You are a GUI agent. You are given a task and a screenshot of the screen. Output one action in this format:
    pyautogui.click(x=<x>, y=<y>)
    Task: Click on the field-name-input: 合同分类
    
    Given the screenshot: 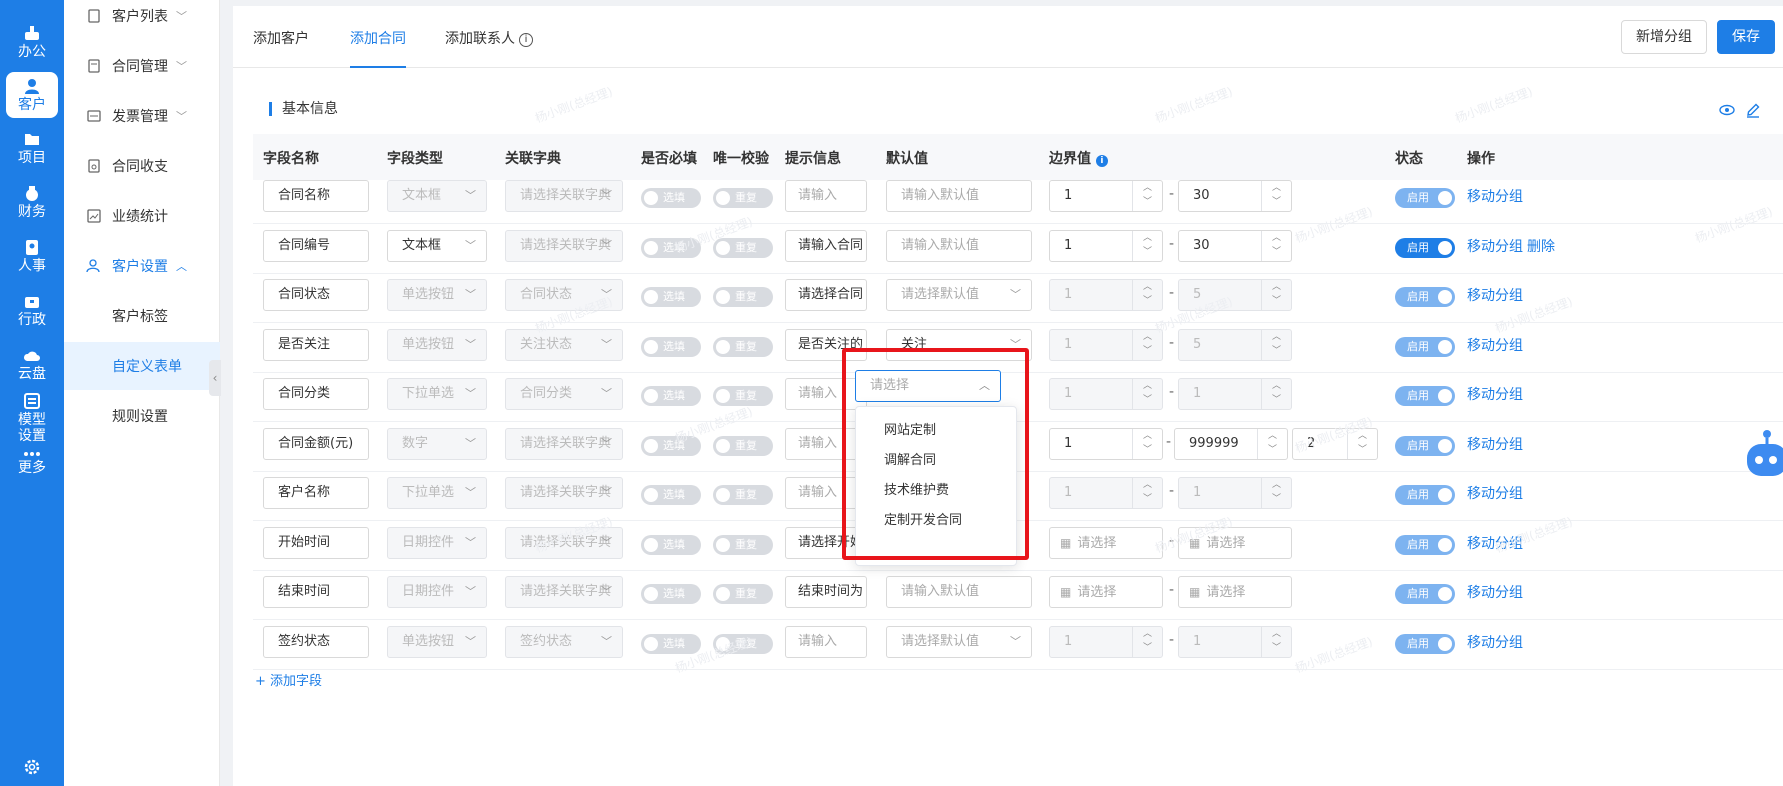 What is the action you would take?
    pyautogui.click(x=316, y=394)
    